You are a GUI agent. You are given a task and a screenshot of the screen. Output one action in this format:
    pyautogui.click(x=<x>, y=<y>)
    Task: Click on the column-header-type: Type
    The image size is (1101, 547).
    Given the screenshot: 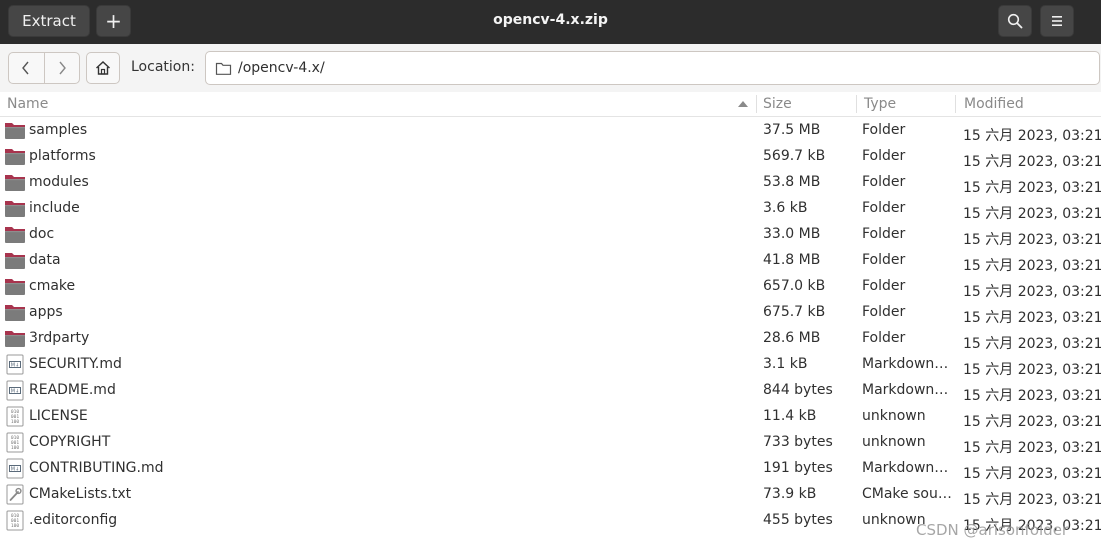 What is the action you would take?
    pyautogui.click(x=880, y=104)
    